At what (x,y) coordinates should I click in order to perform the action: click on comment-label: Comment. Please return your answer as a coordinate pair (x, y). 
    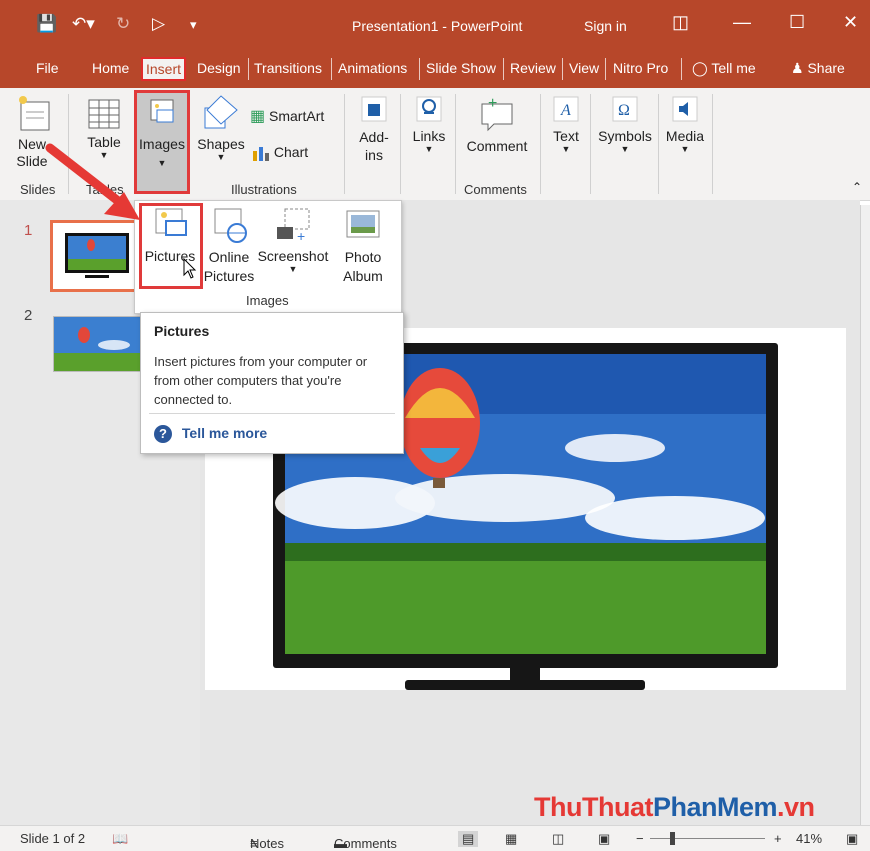
    Looking at the image, I should click on (497, 146).